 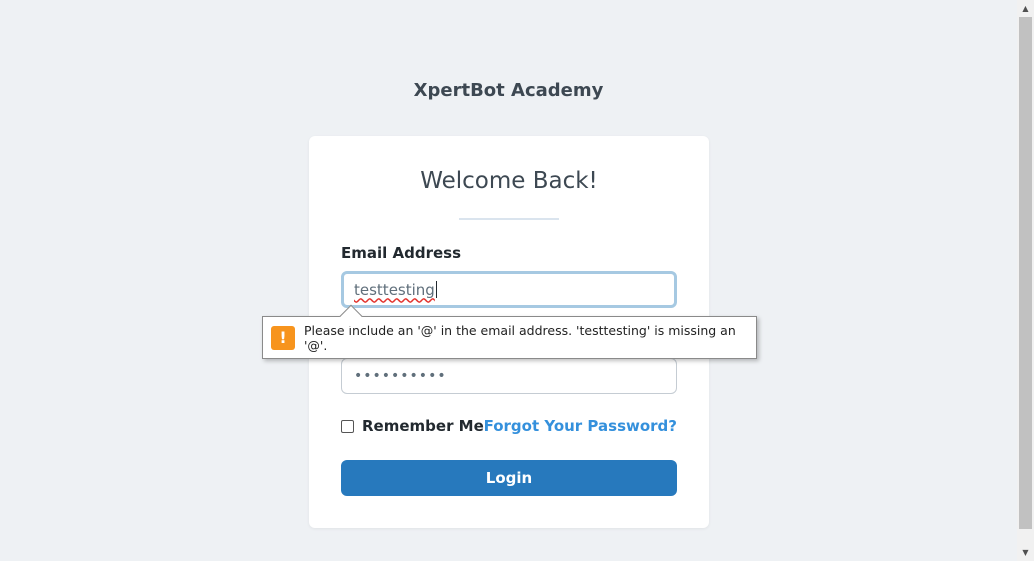 I want to click on brand-title: XpertBot Academy, so click(x=508, y=90).